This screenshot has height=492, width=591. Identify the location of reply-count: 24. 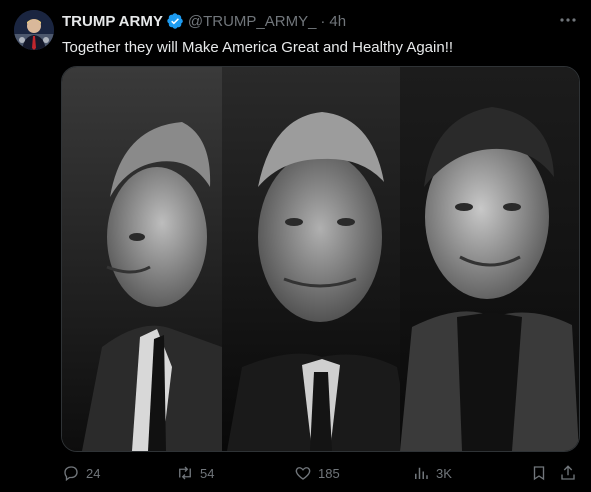
(93, 473).